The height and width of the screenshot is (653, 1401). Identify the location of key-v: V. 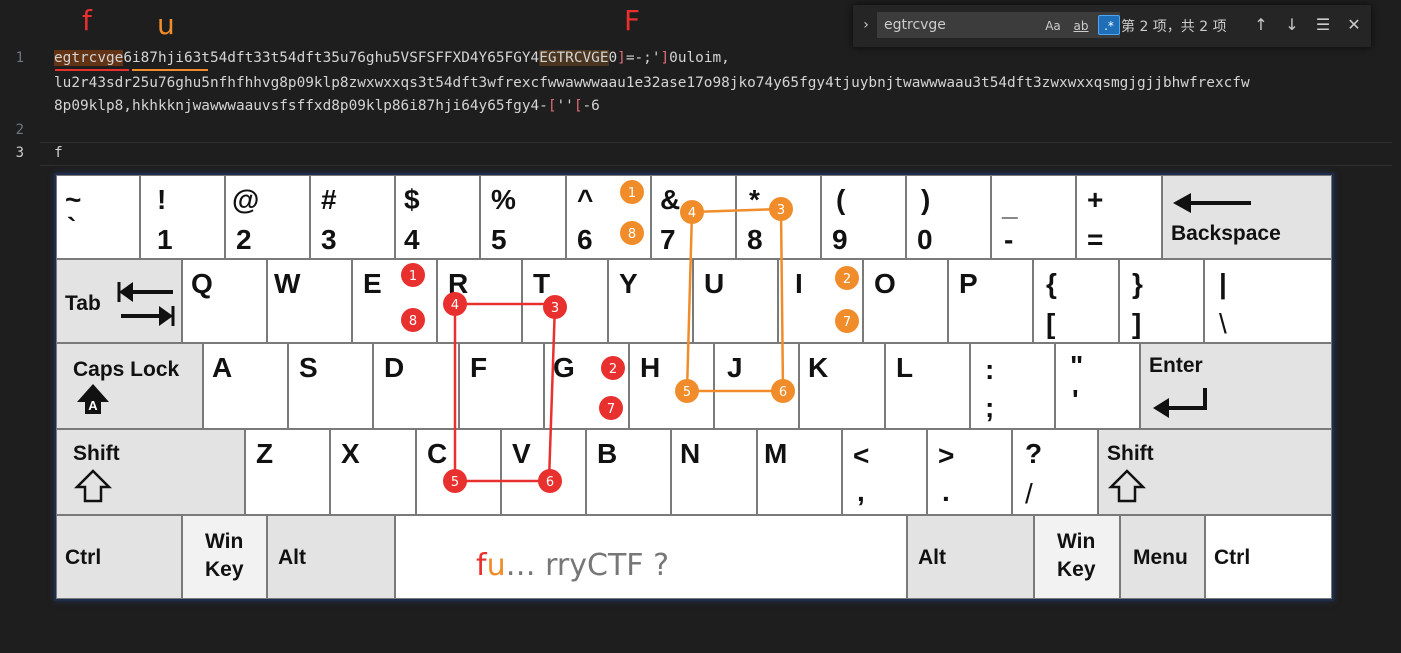
(543, 472).